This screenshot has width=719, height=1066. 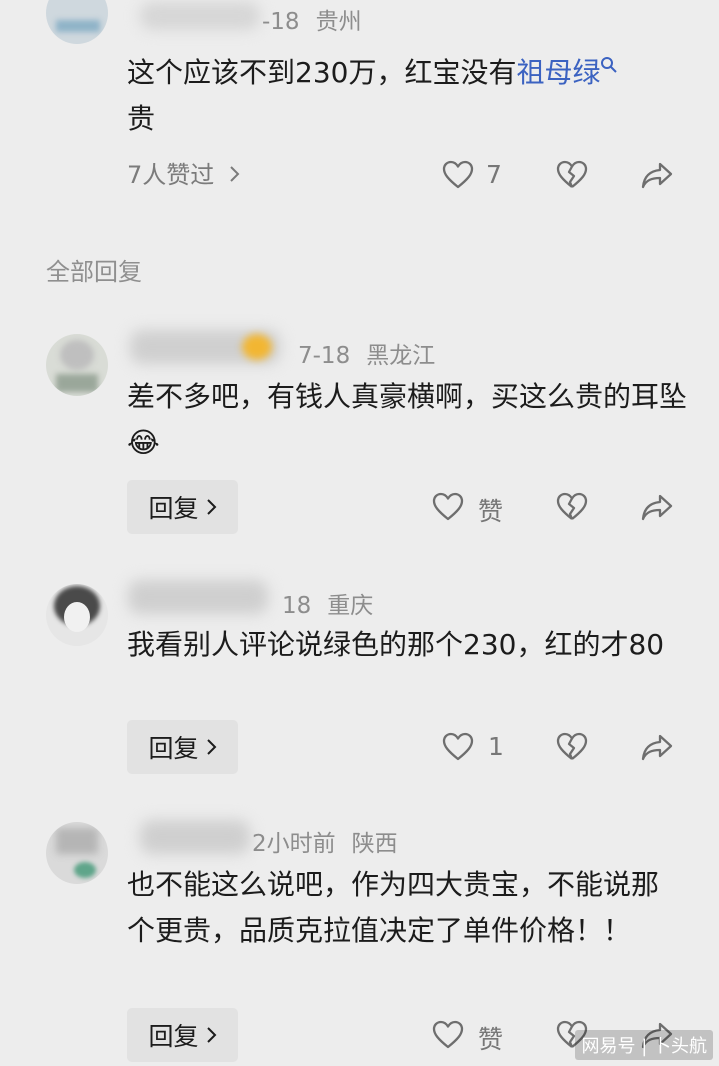 I want to click on comment-date: 18, so click(x=297, y=606).